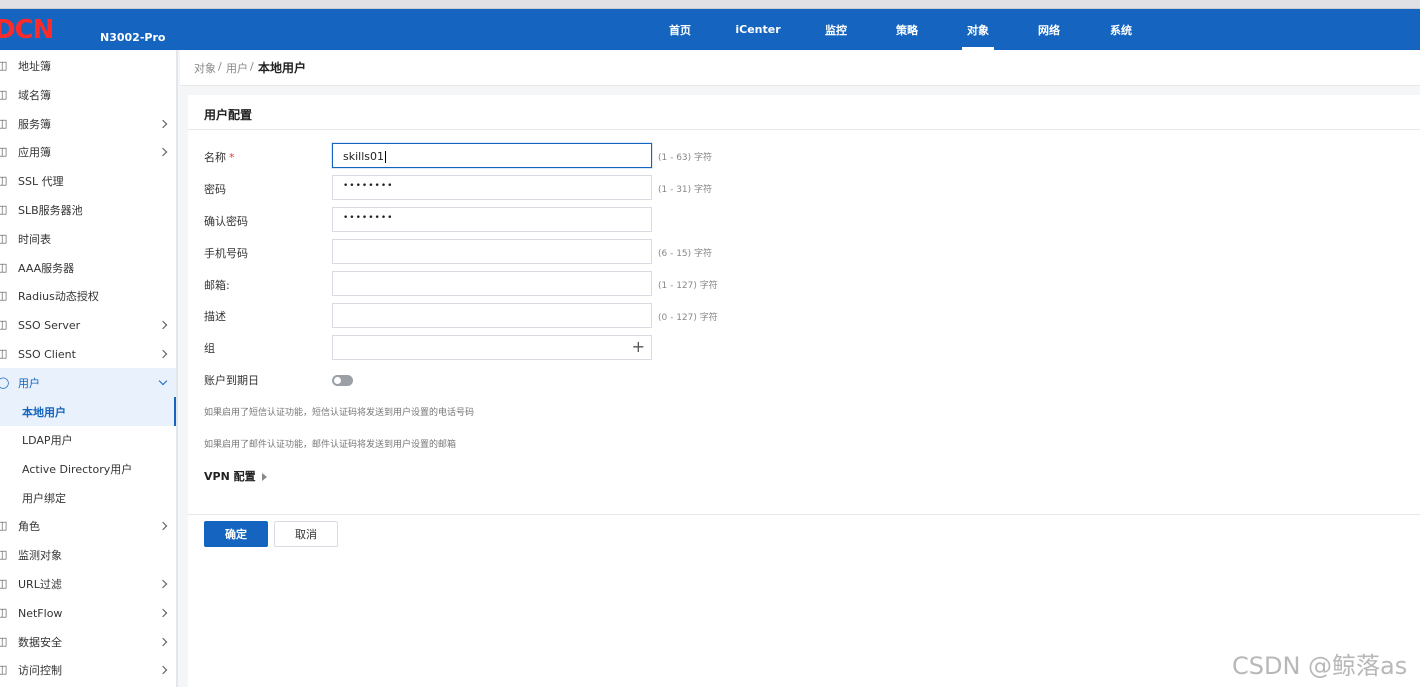 The height and width of the screenshot is (687, 1420). I want to click on email-hint: (1 - 127) 字符, so click(688, 286).